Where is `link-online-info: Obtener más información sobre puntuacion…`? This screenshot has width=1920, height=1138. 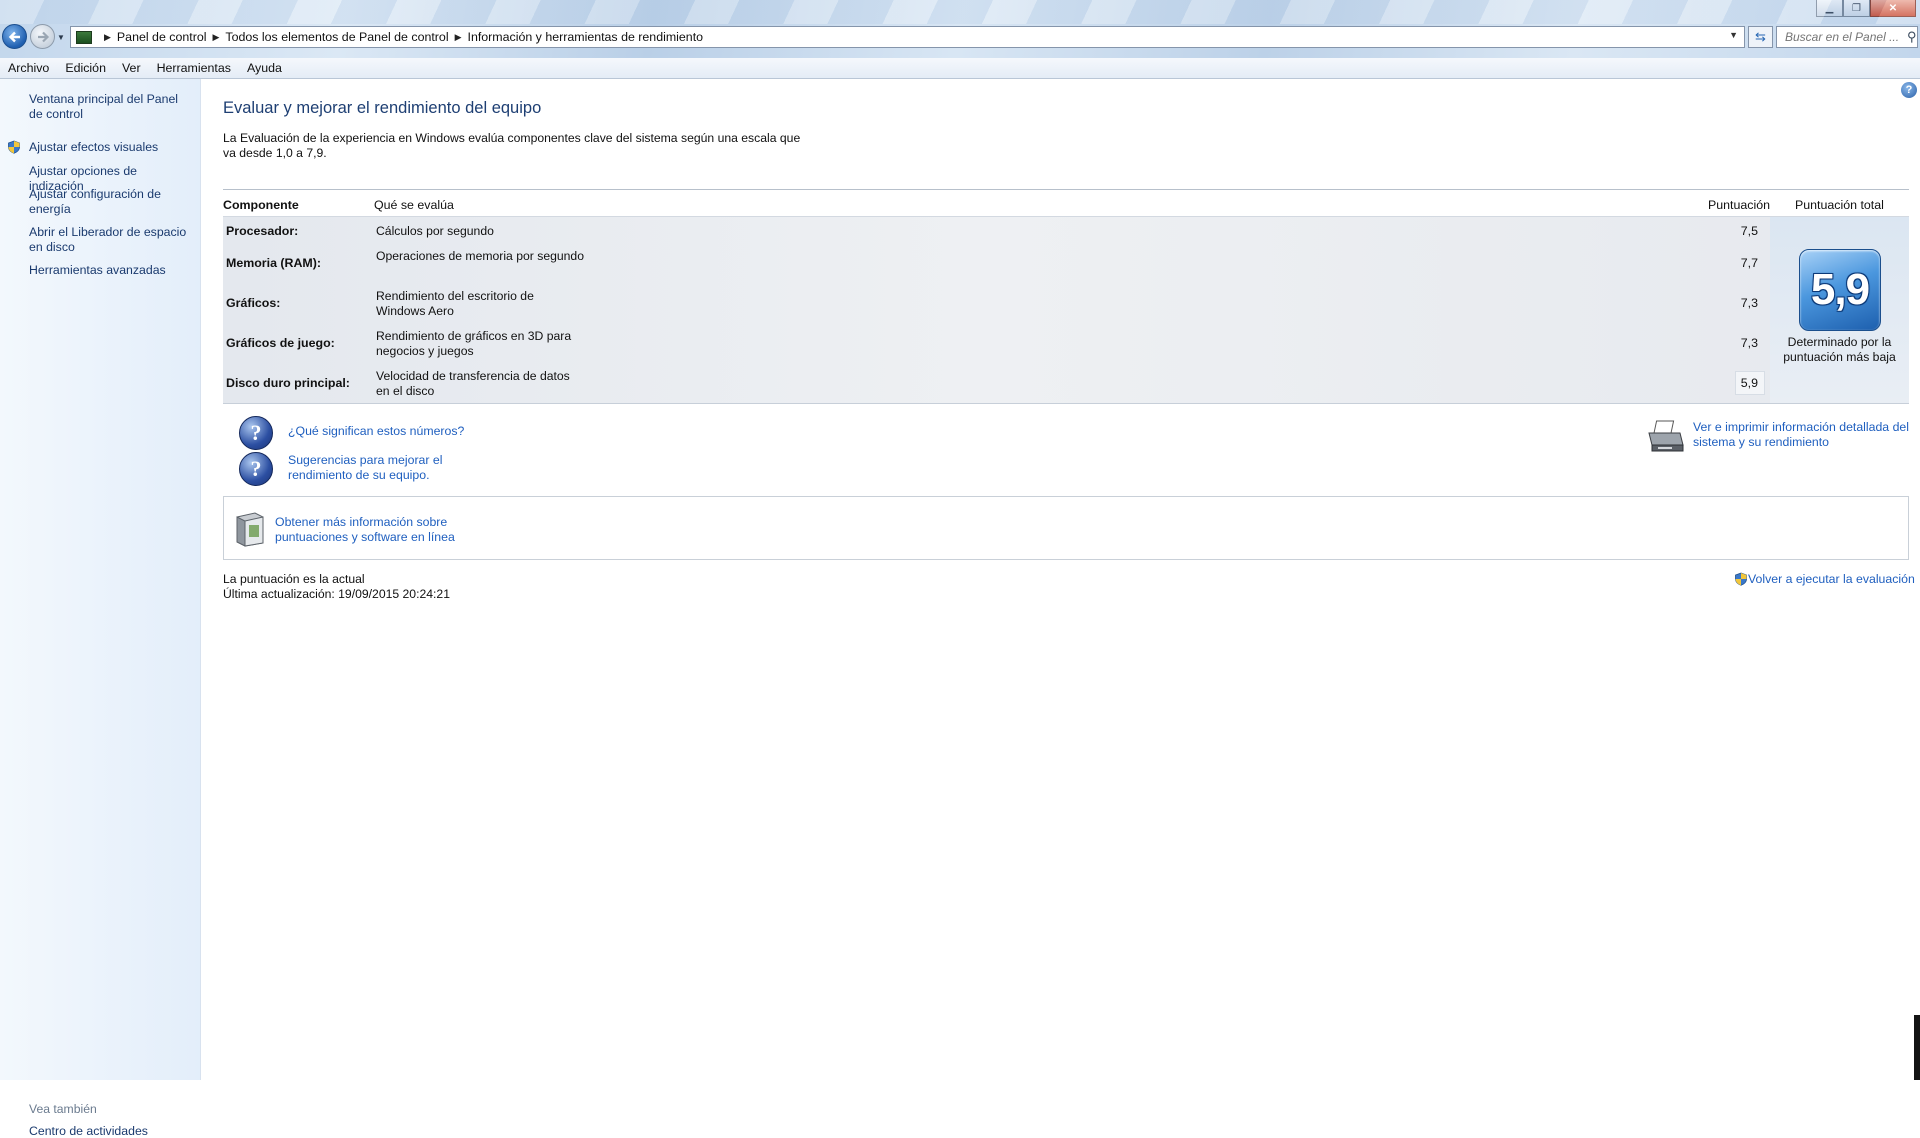 link-online-info: Obtener más información sobre puntuacion… is located at coordinates (375, 530).